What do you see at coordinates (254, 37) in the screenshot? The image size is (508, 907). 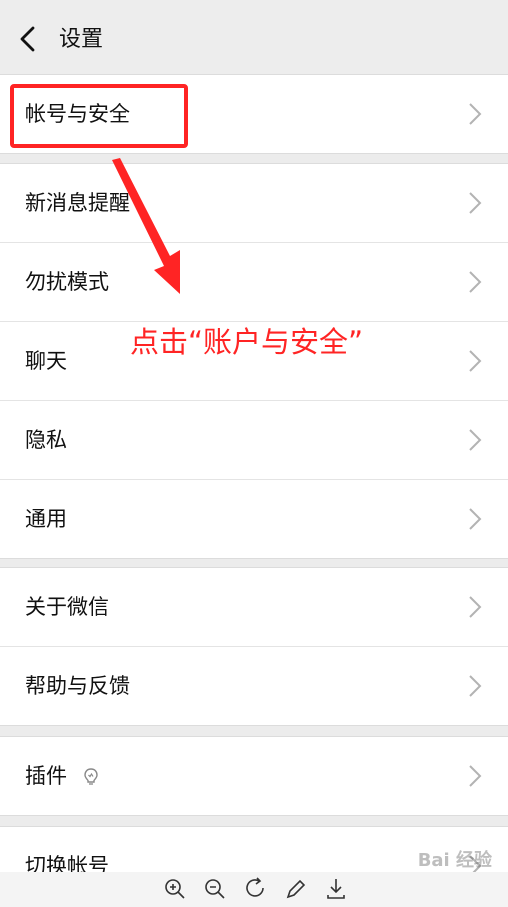 I see `header: 设置` at bounding box center [254, 37].